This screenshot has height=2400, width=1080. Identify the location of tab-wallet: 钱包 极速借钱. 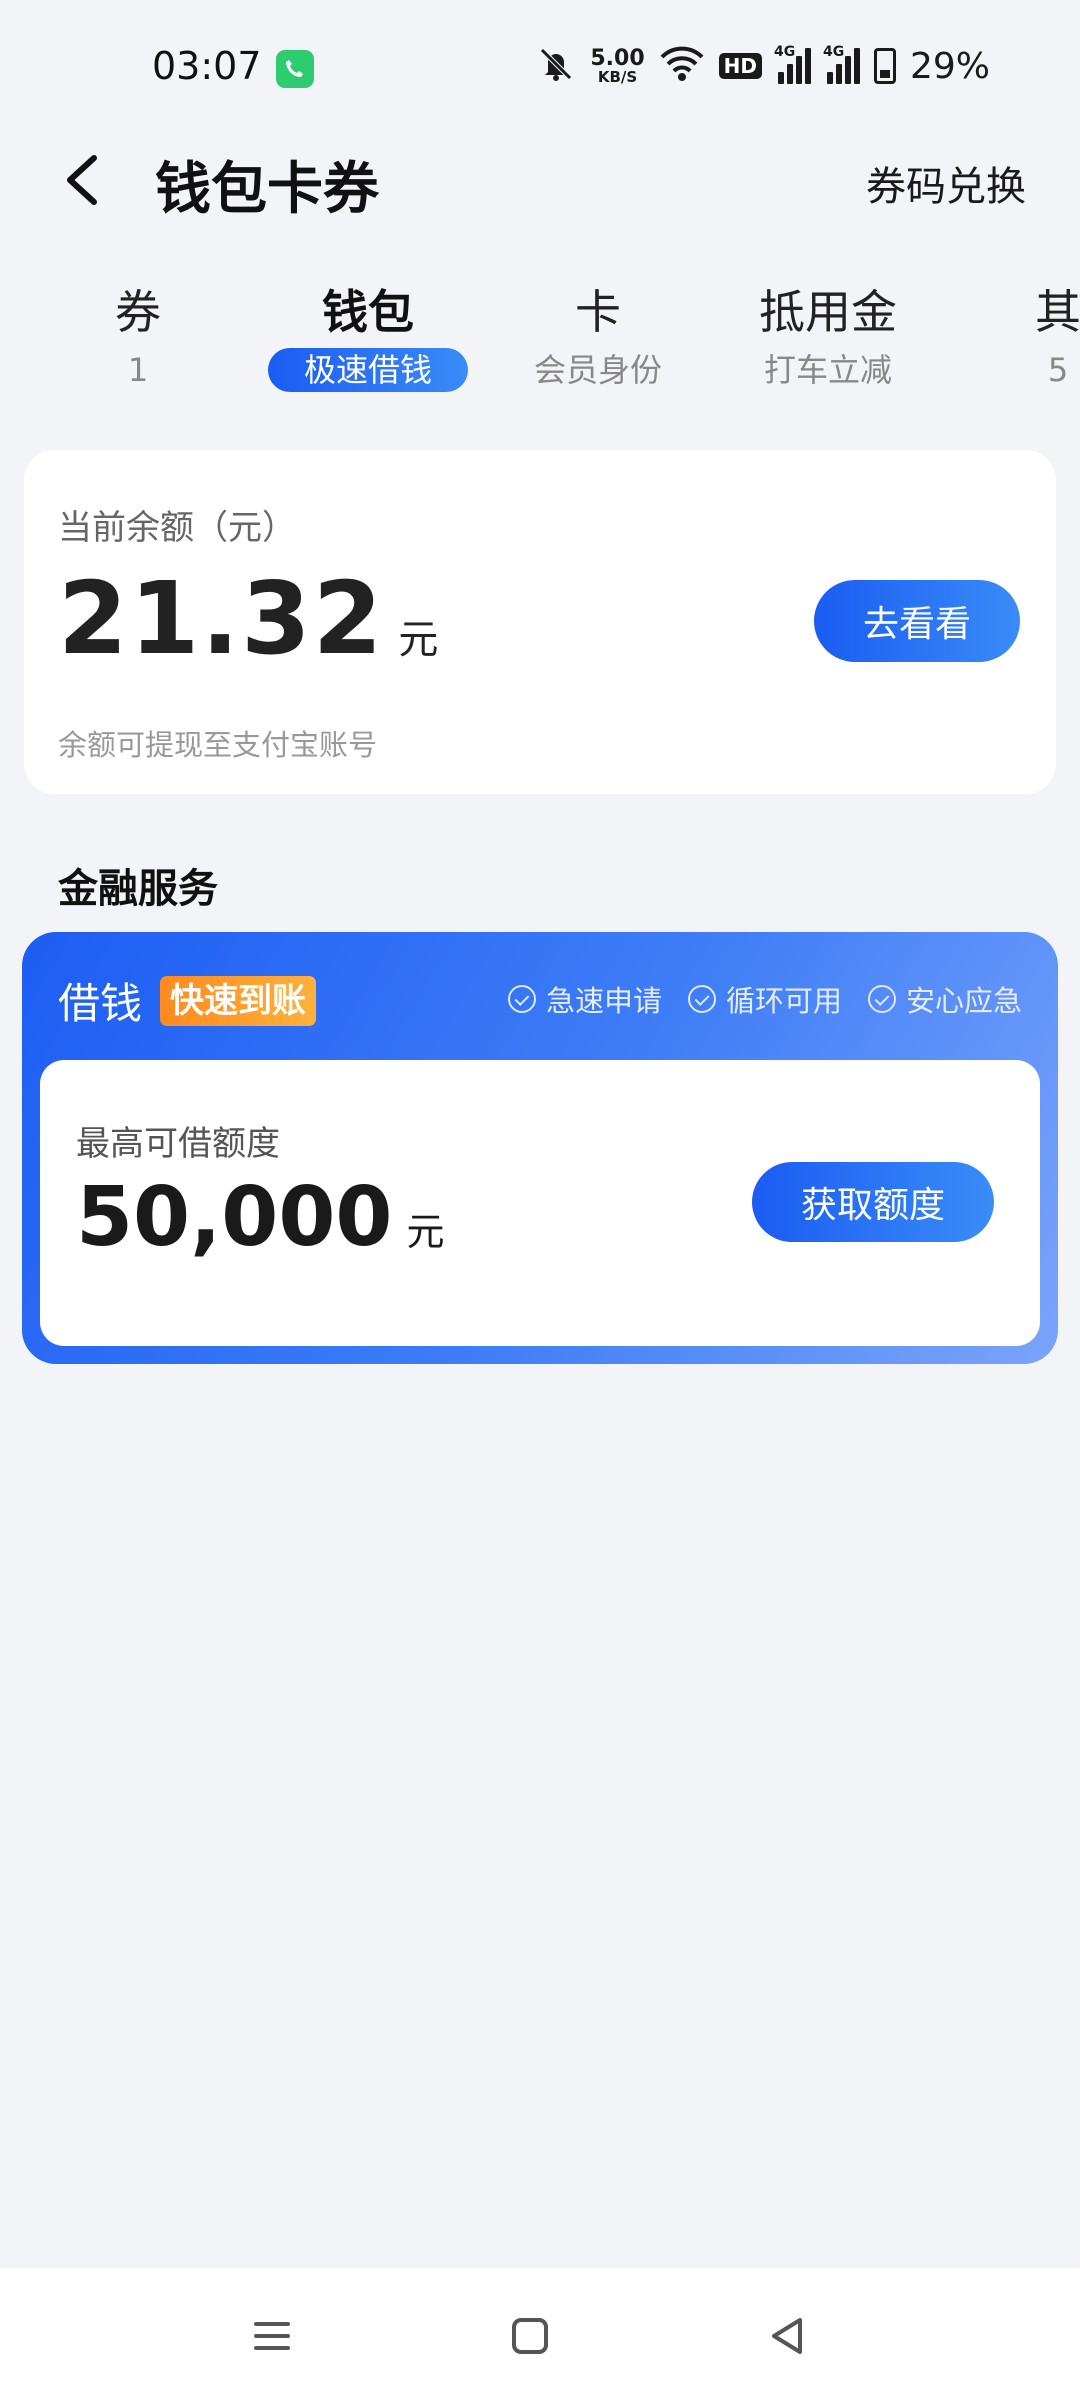
(368, 337).